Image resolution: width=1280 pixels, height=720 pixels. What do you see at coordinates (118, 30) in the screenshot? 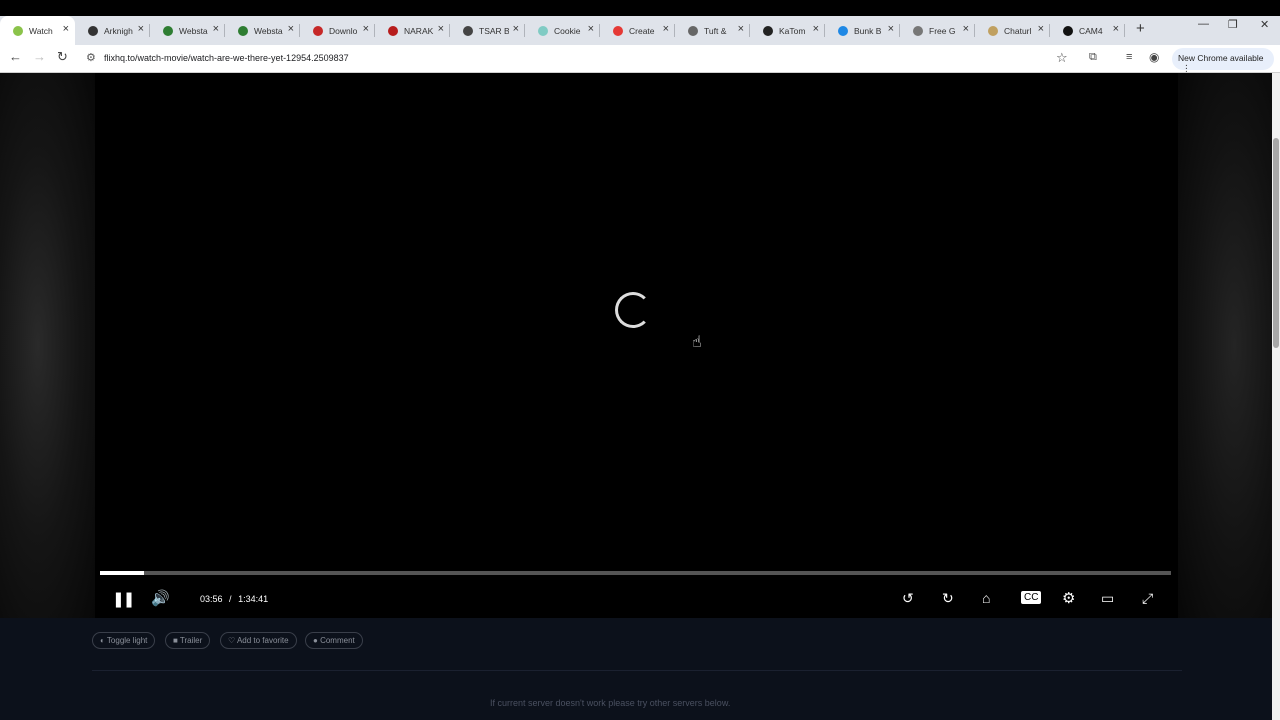
I see `tab-title: Arknigh` at bounding box center [118, 30].